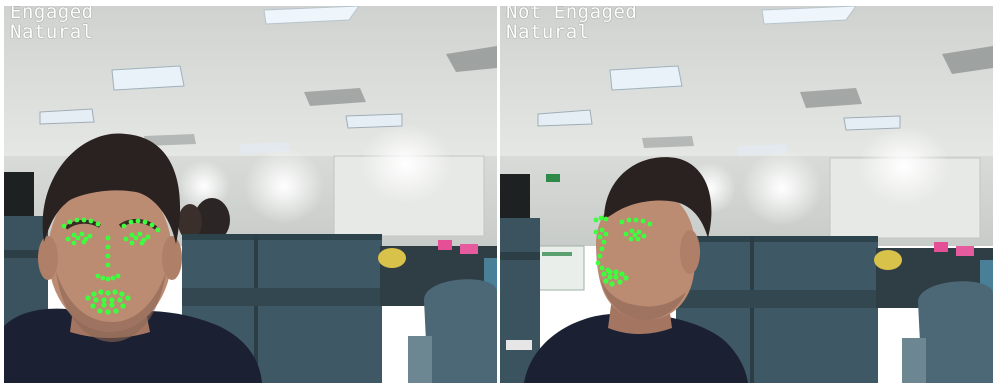 This screenshot has height=383, width=993. I want to click on ceiling-vent, so click(668, 142).